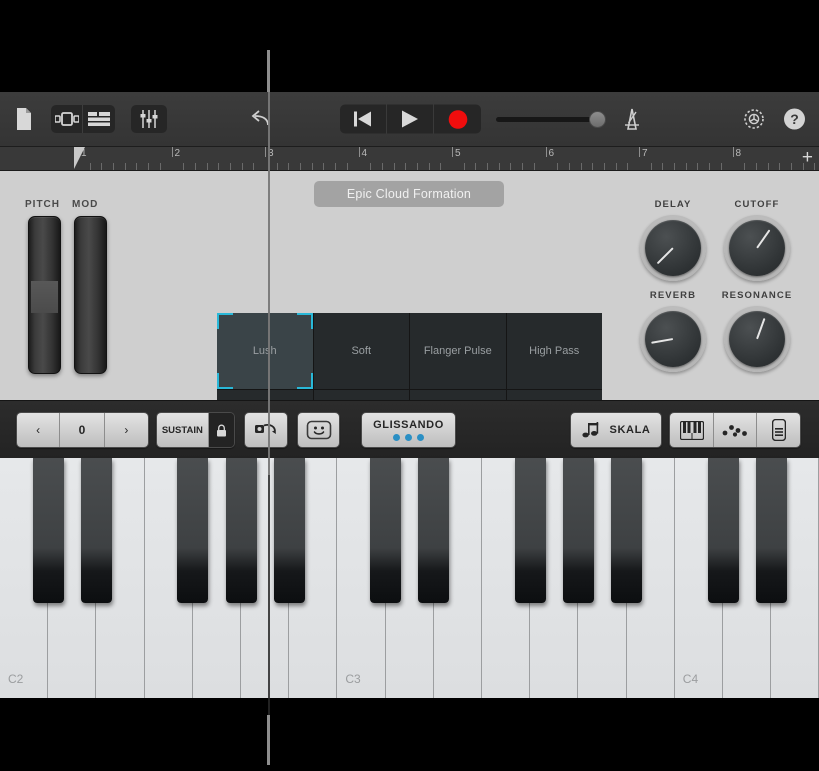  Describe the element at coordinates (597, 119) in the screenshot. I see `volume-knob` at that location.